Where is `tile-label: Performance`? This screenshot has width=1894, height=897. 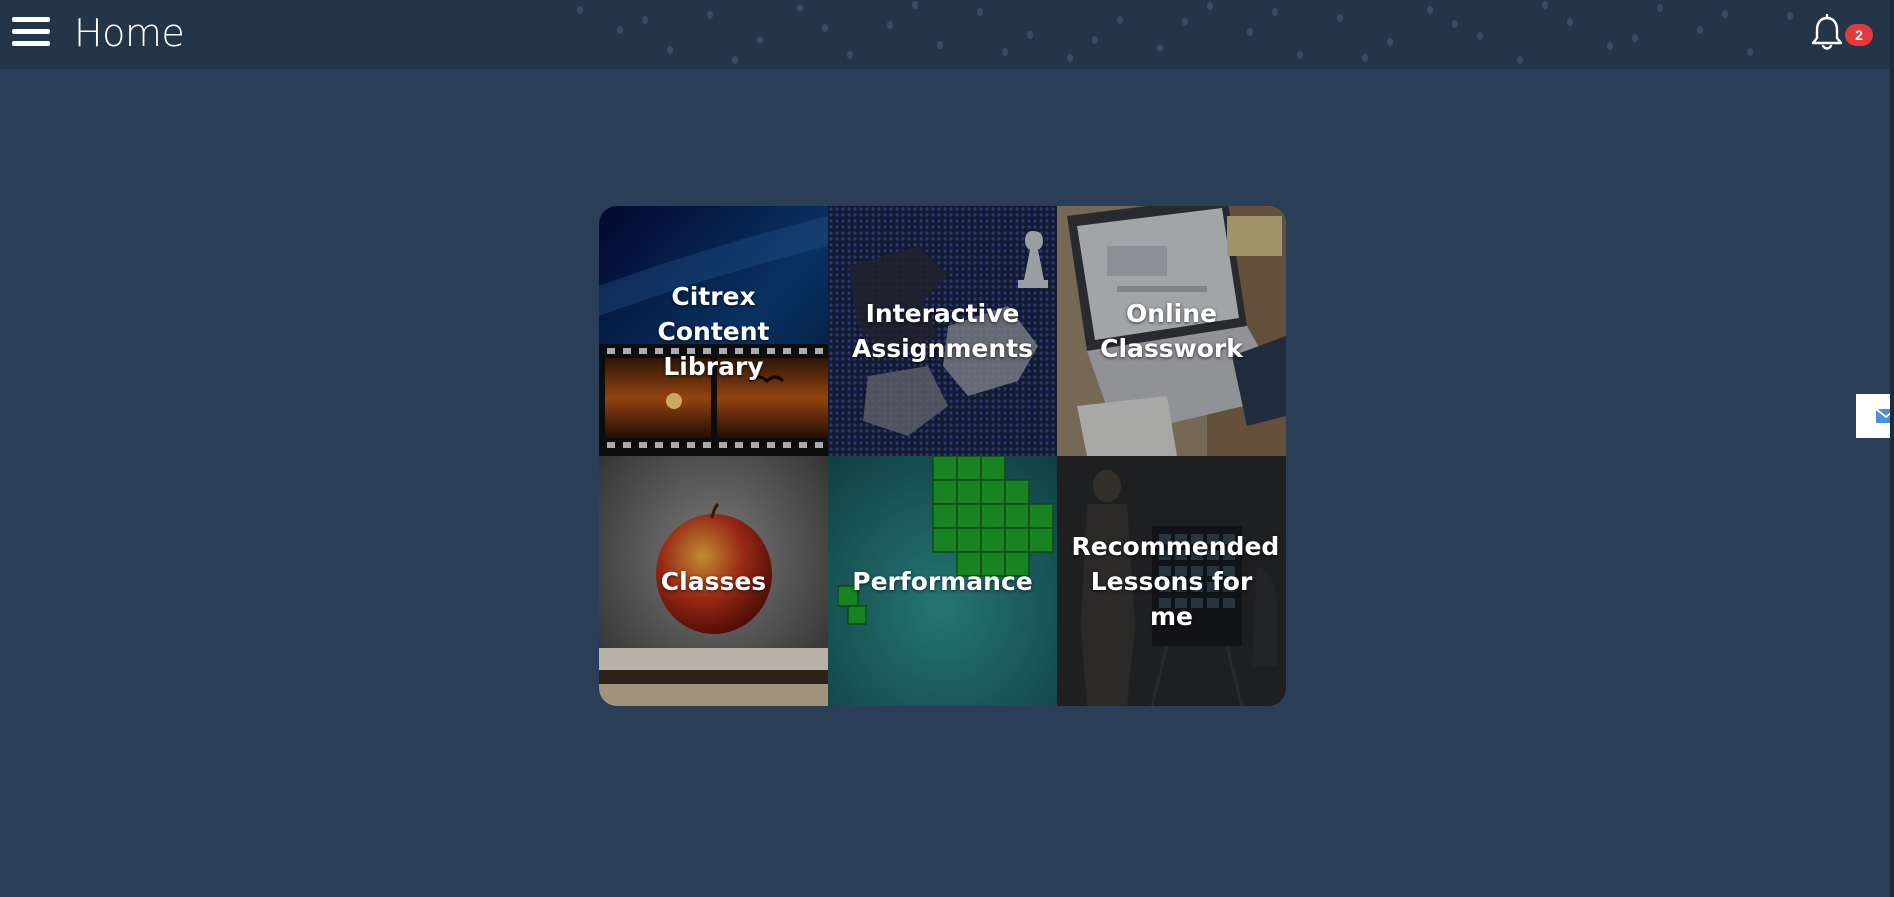
tile-label: Performance is located at coordinates (942, 581).